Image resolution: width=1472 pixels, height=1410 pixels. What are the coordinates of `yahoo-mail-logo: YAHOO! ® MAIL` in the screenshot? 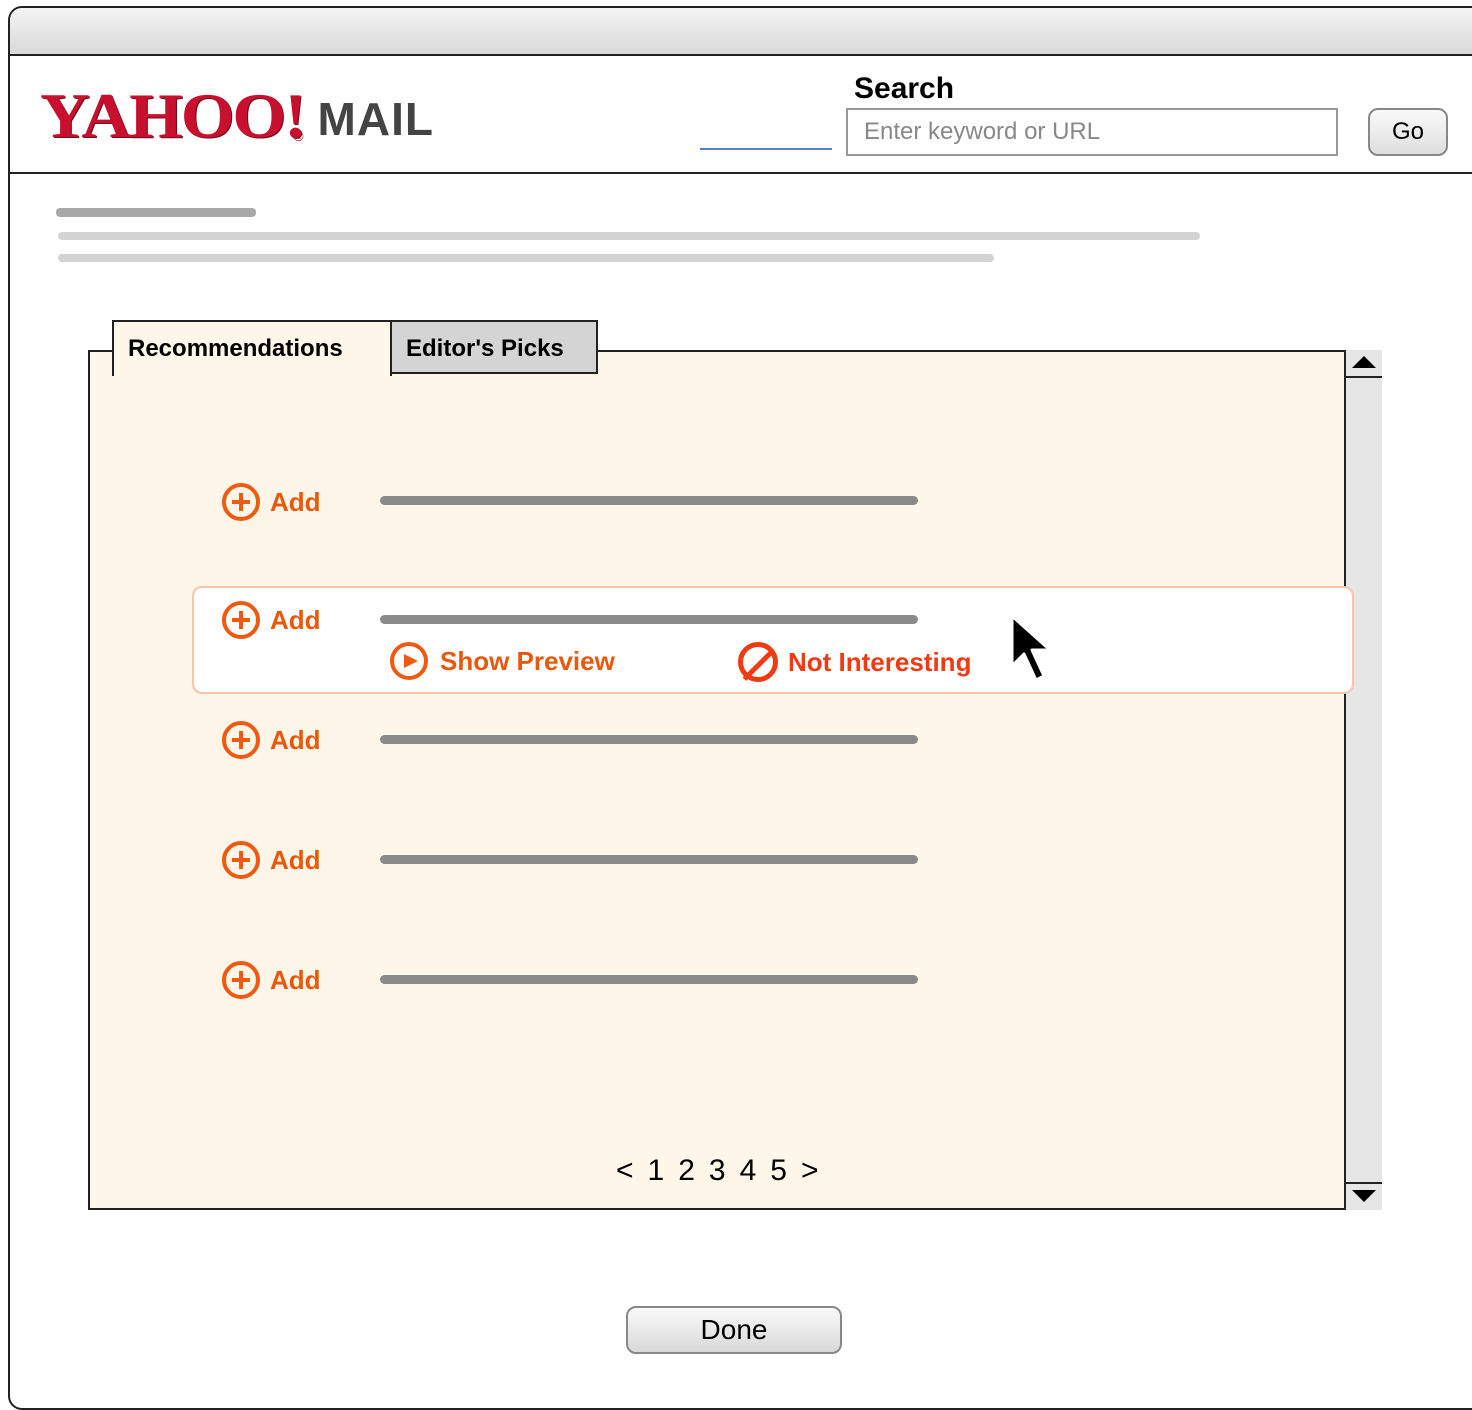 It's located at (237, 108).